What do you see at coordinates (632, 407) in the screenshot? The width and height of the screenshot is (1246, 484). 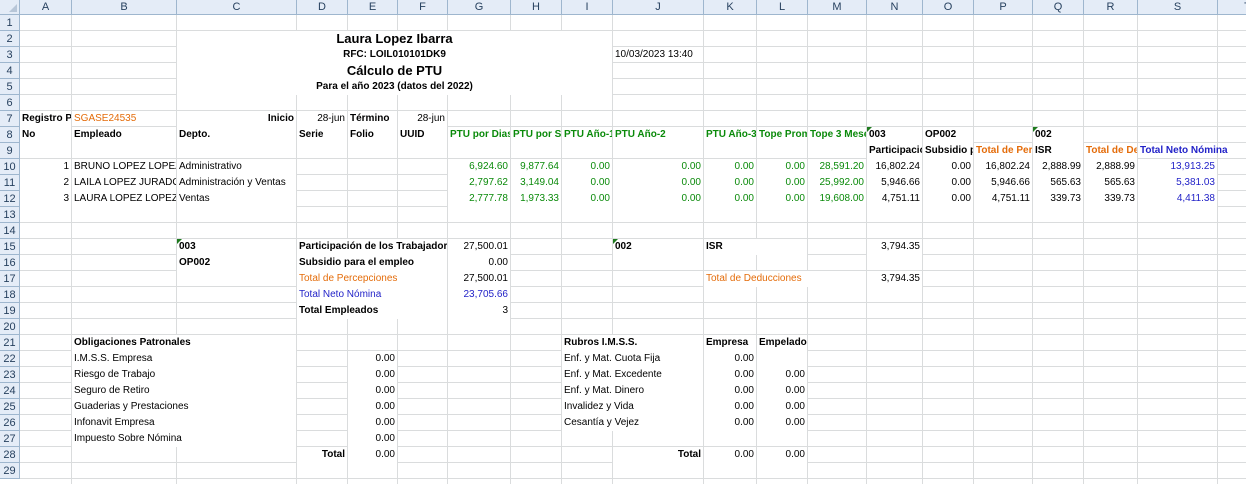 I see `imss-rubro-label: Invalidez y Vida` at bounding box center [632, 407].